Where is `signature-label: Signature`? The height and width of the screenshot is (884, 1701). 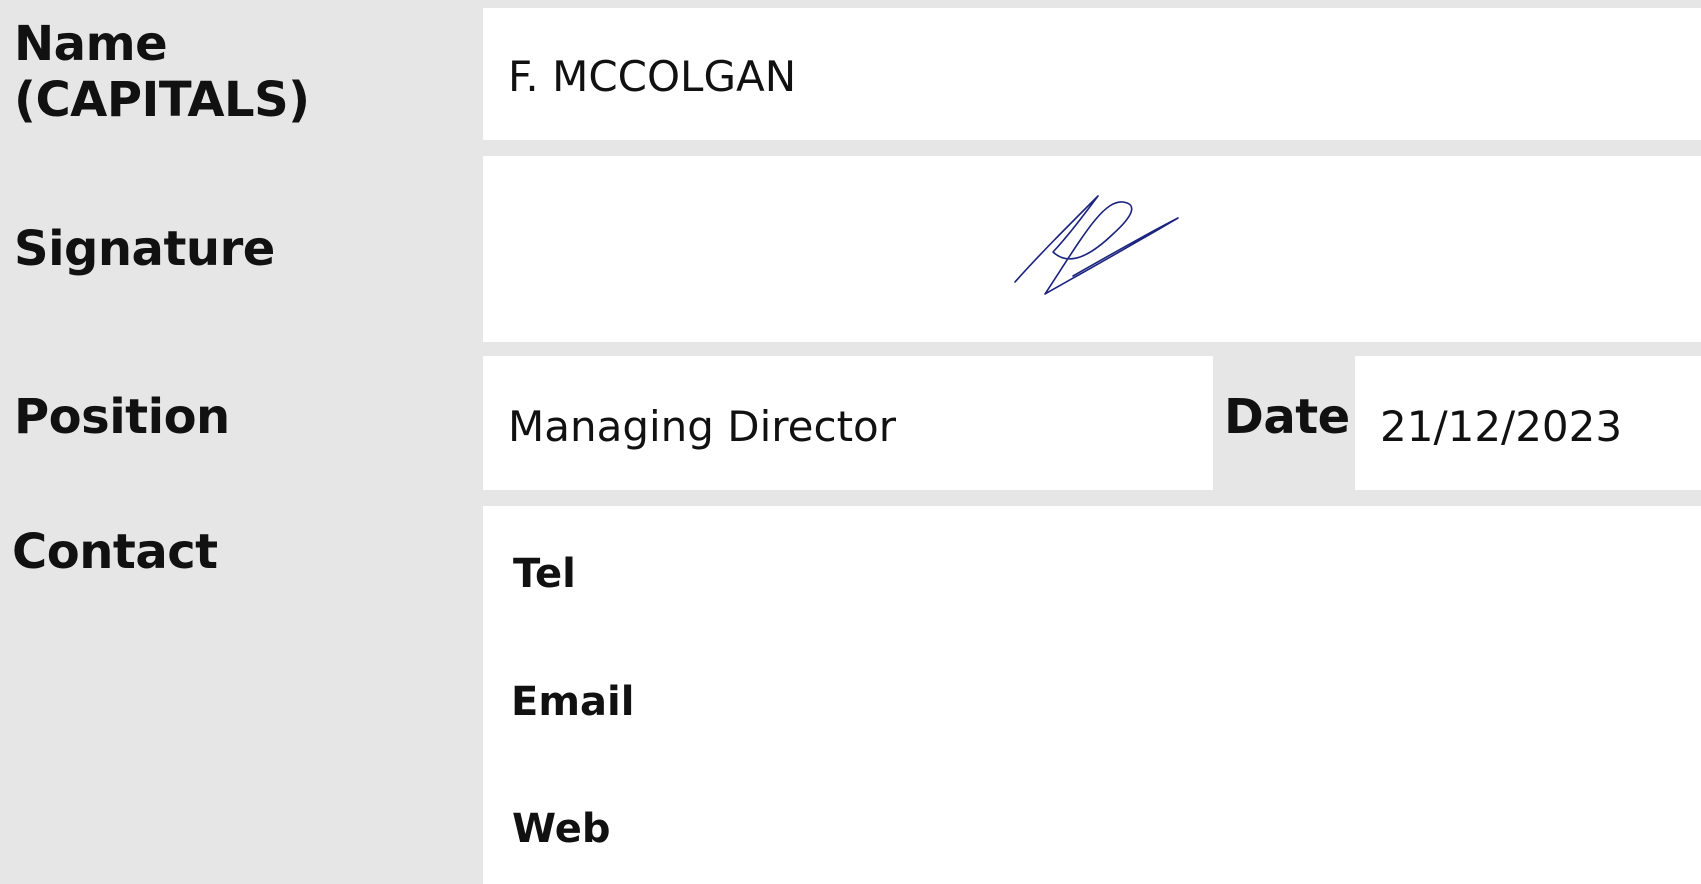 signature-label: Signature is located at coordinates (144, 249).